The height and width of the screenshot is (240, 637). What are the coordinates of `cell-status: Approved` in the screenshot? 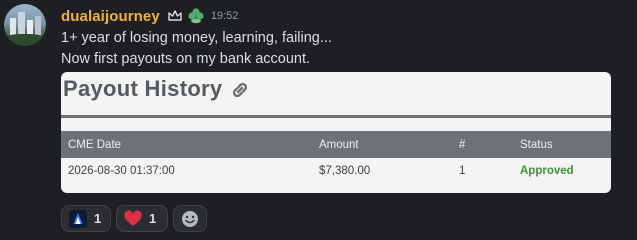 It's located at (547, 171).